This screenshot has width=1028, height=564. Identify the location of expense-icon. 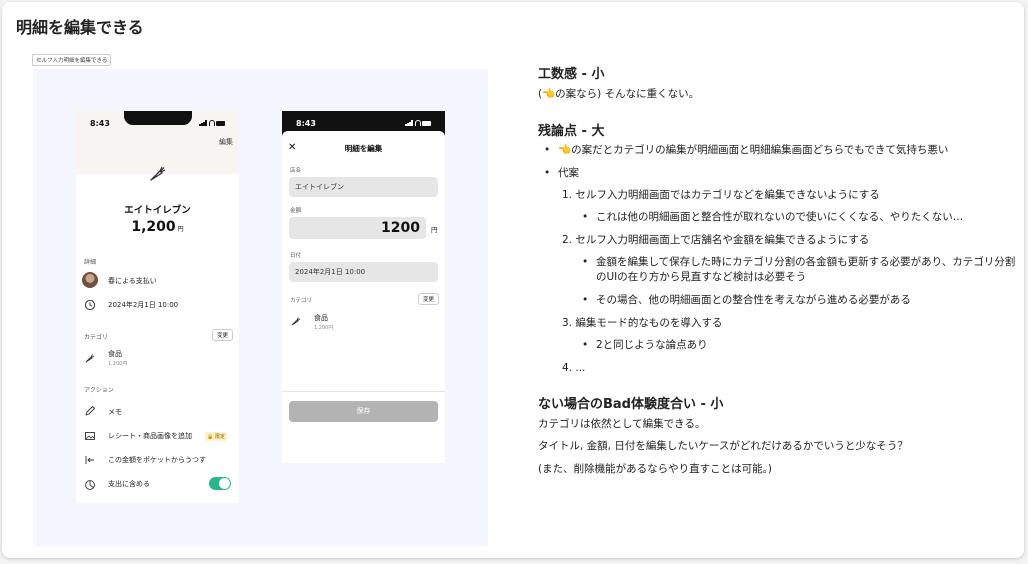
(90, 485).